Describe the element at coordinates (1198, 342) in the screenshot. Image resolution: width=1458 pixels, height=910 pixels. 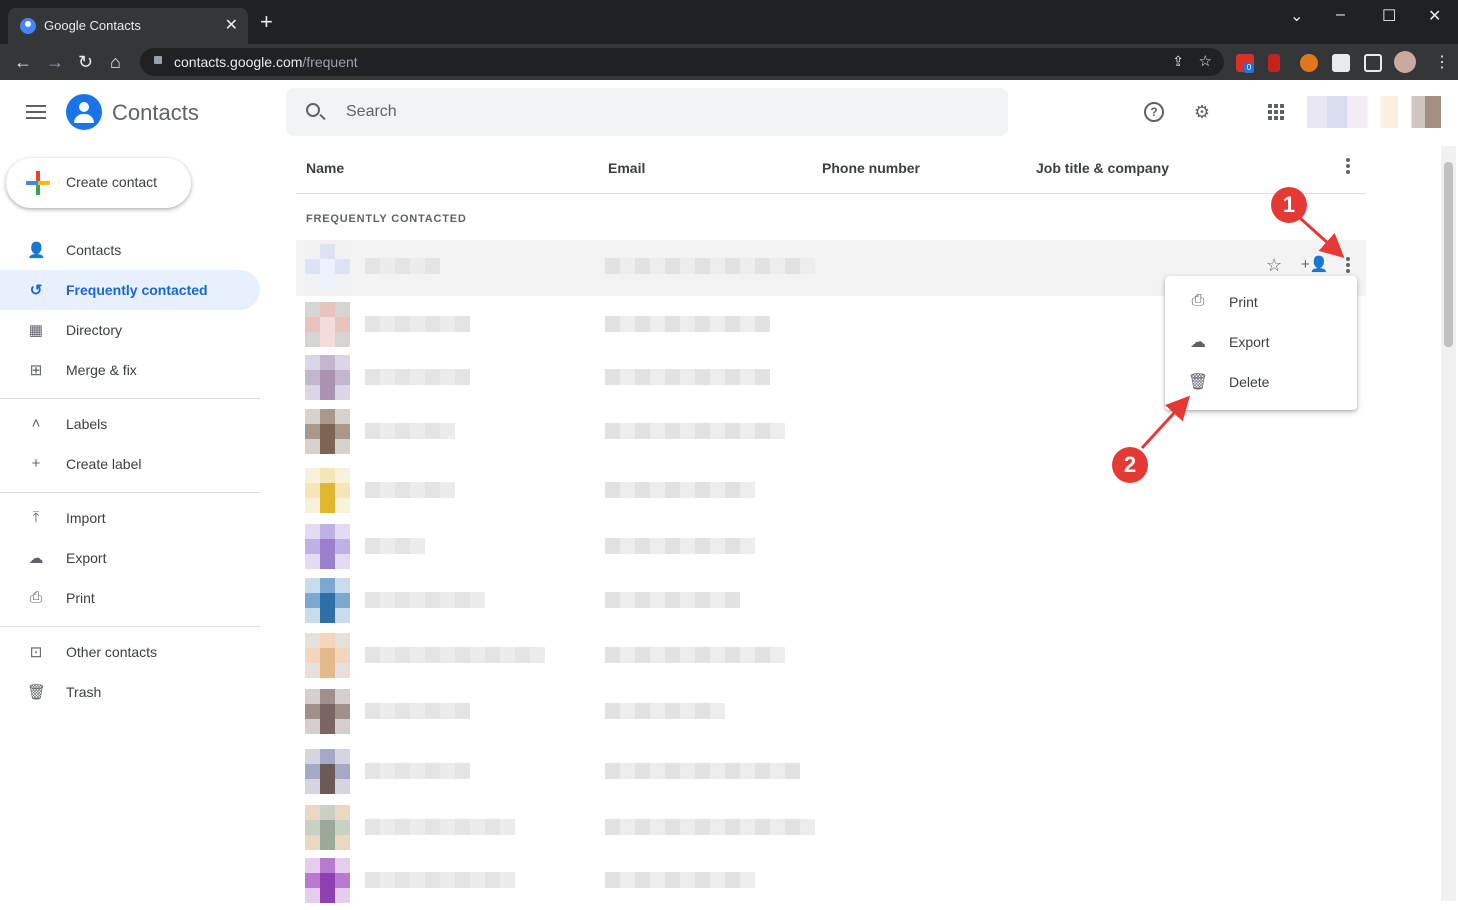
I see `cloud-export-icon: ☁` at that location.